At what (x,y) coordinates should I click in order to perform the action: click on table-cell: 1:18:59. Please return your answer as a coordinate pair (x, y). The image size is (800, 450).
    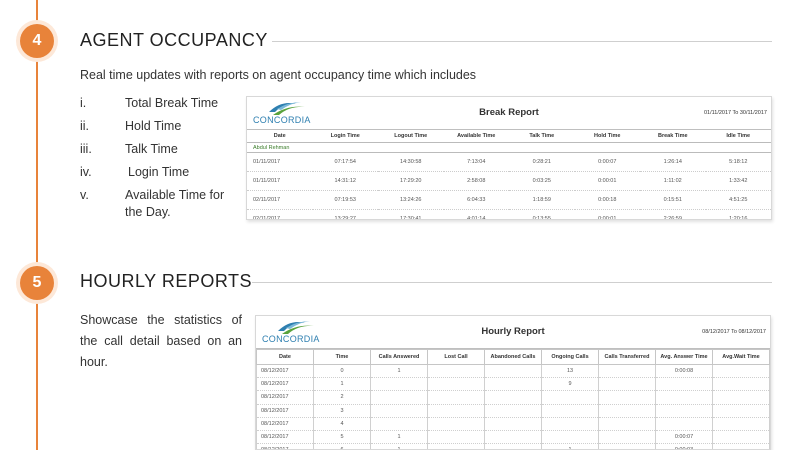
    Looking at the image, I should click on (542, 200).